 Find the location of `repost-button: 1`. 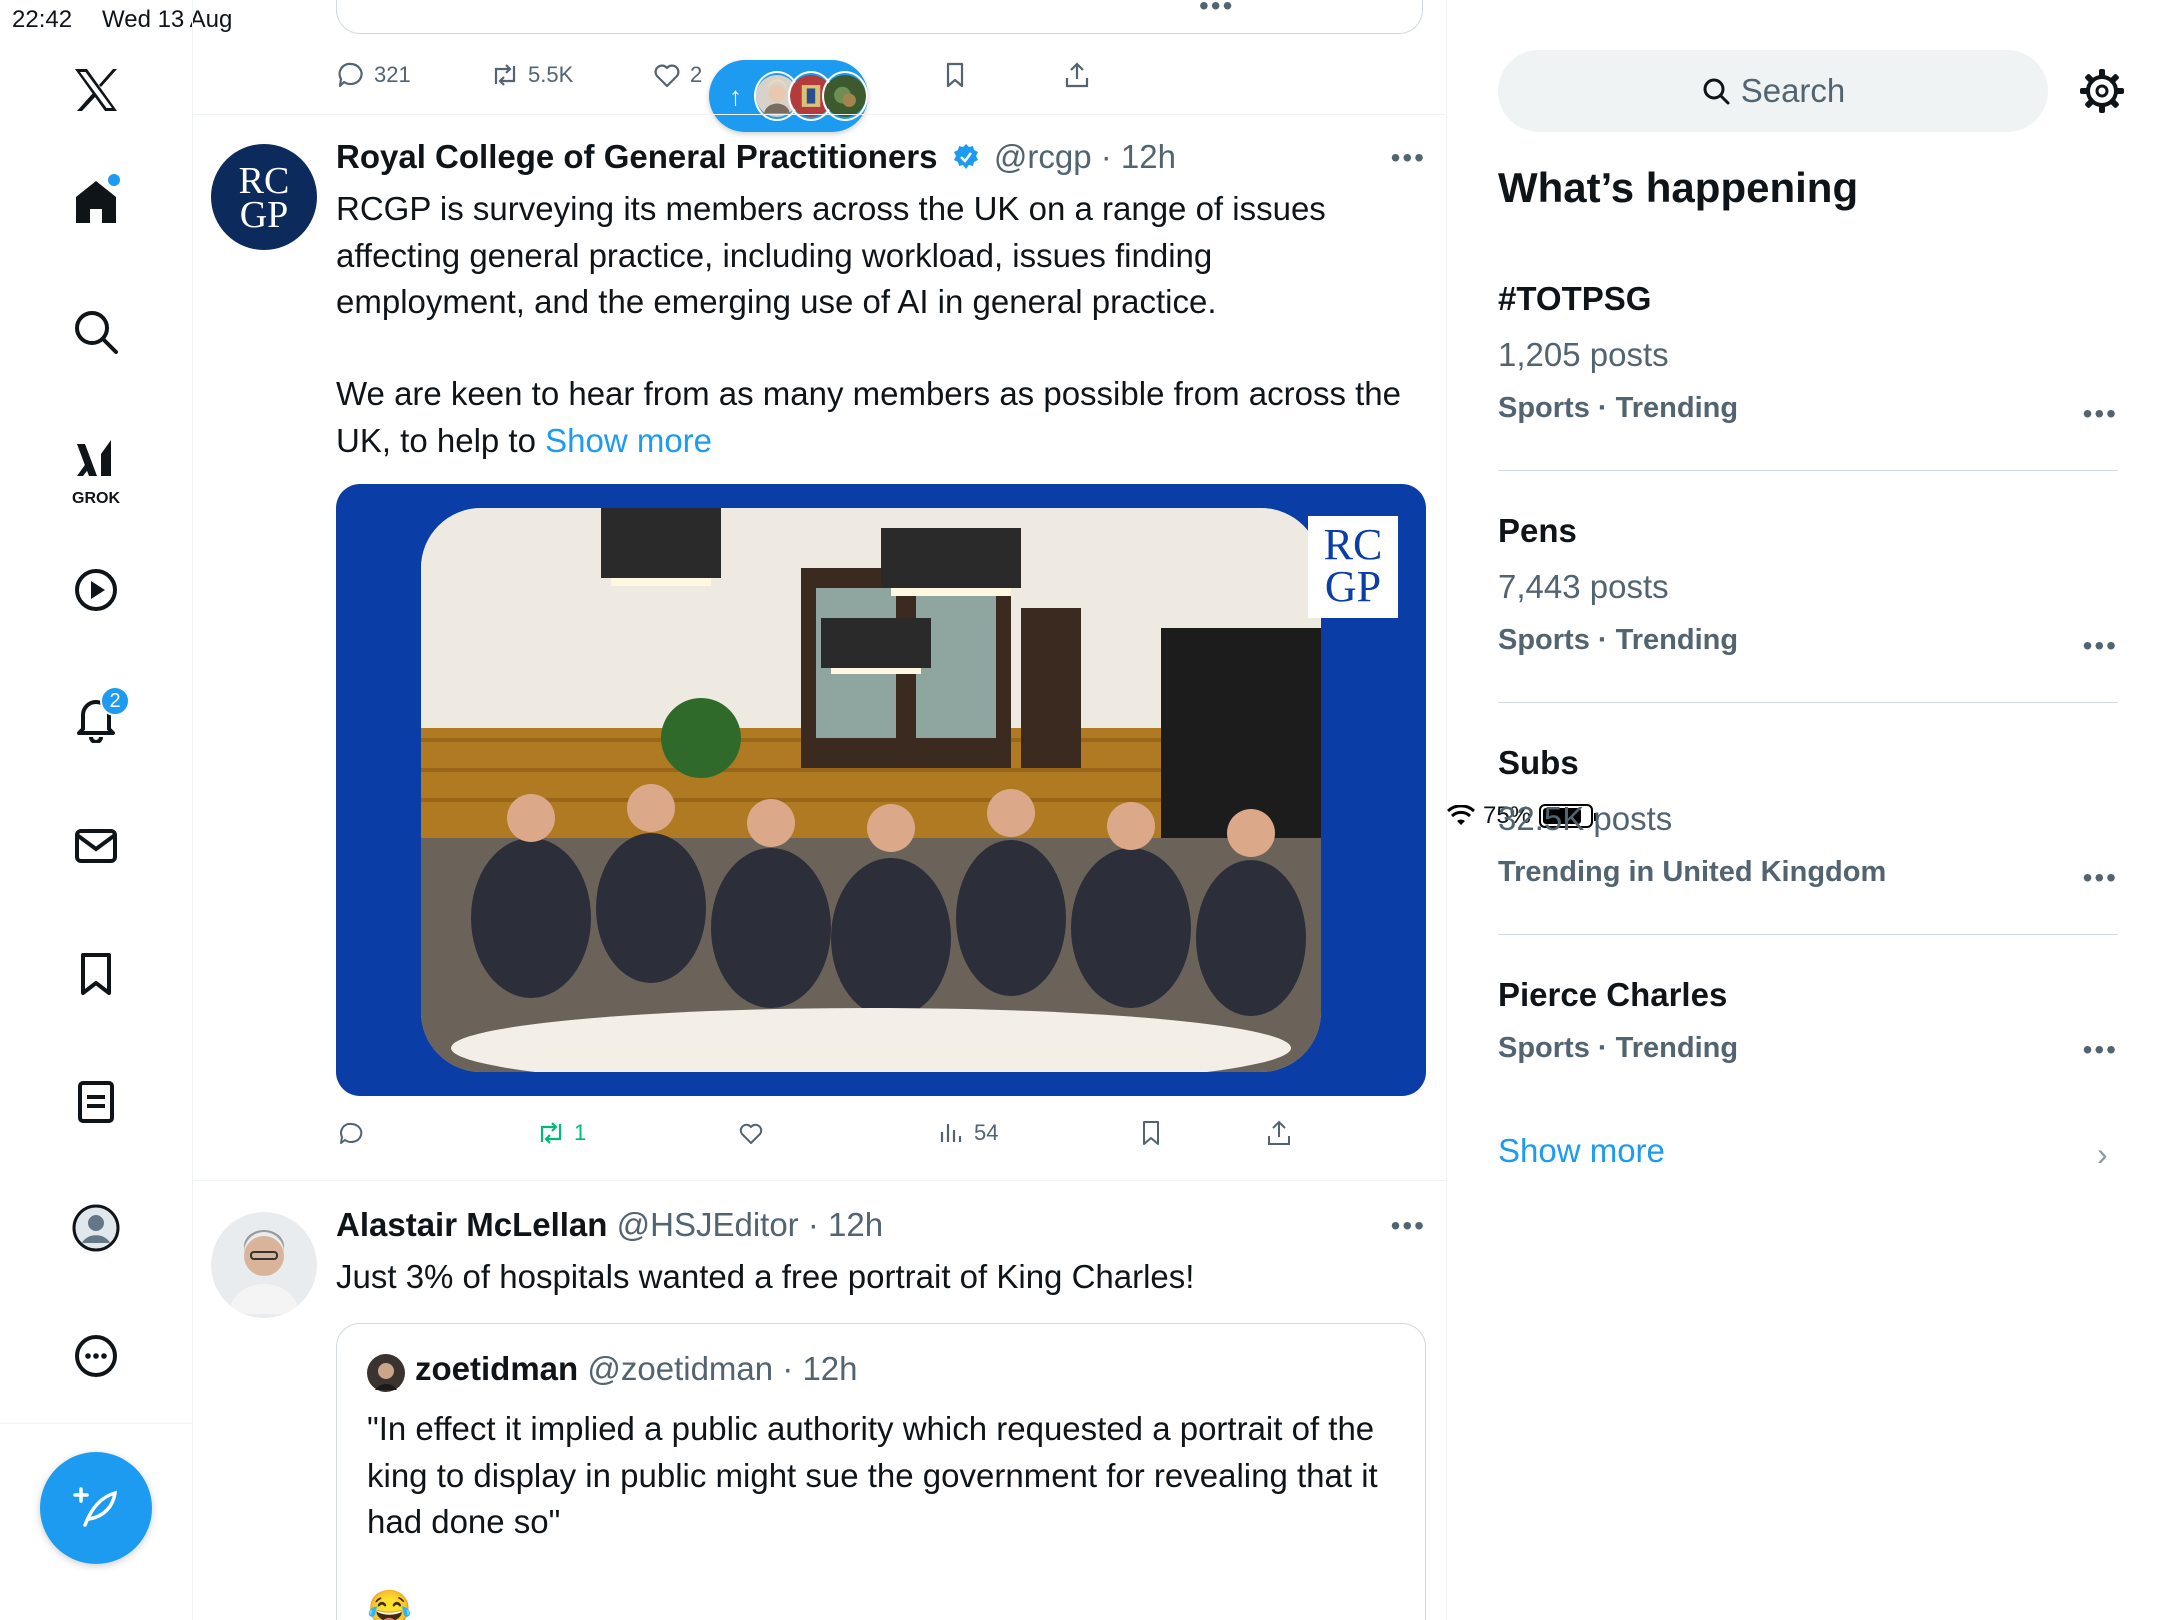

repost-button: 1 is located at coordinates (561, 1133).